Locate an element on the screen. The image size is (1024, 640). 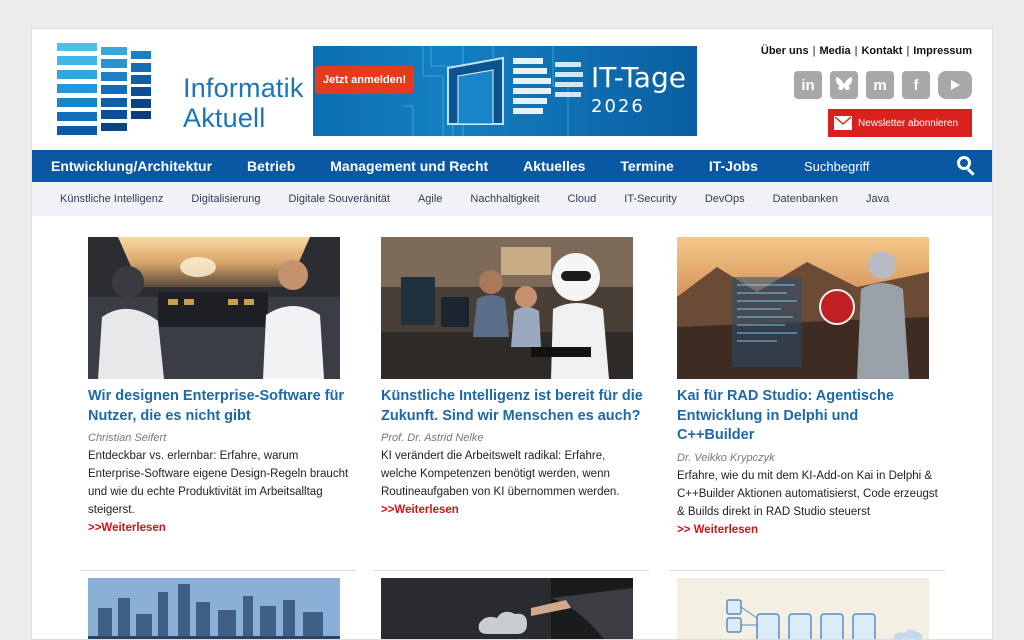
top-links: Über uns | Media | Kontakt | Impressum is located at coordinates (866, 51).